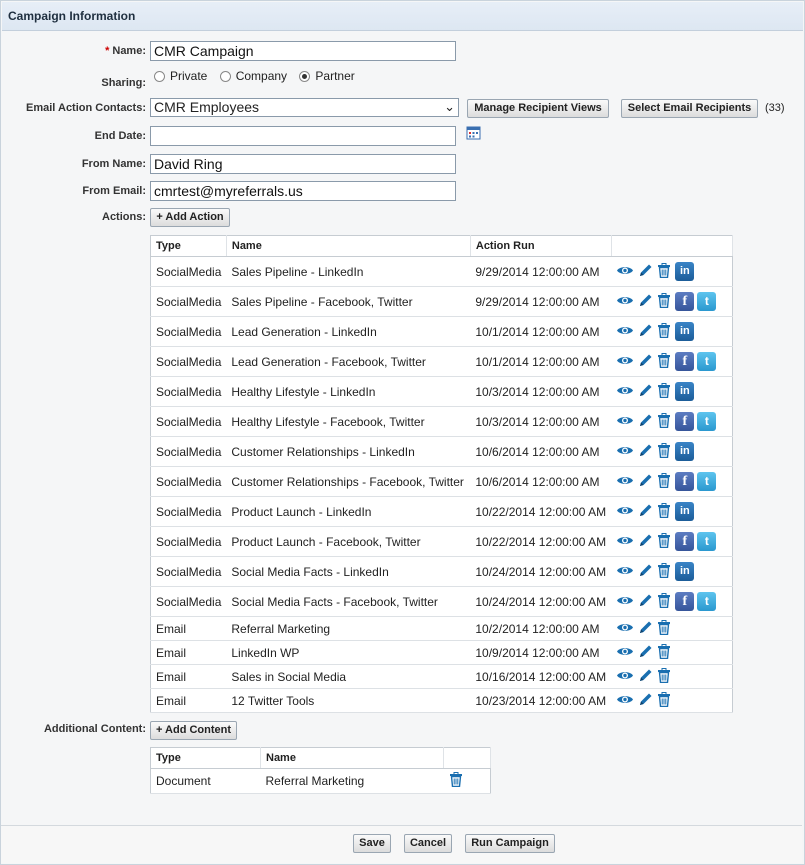 This screenshot has height=865, width=805. Describe the element at coordinates (124, 217) in the screenshot. I see `actions-label: Actions:` at that location.